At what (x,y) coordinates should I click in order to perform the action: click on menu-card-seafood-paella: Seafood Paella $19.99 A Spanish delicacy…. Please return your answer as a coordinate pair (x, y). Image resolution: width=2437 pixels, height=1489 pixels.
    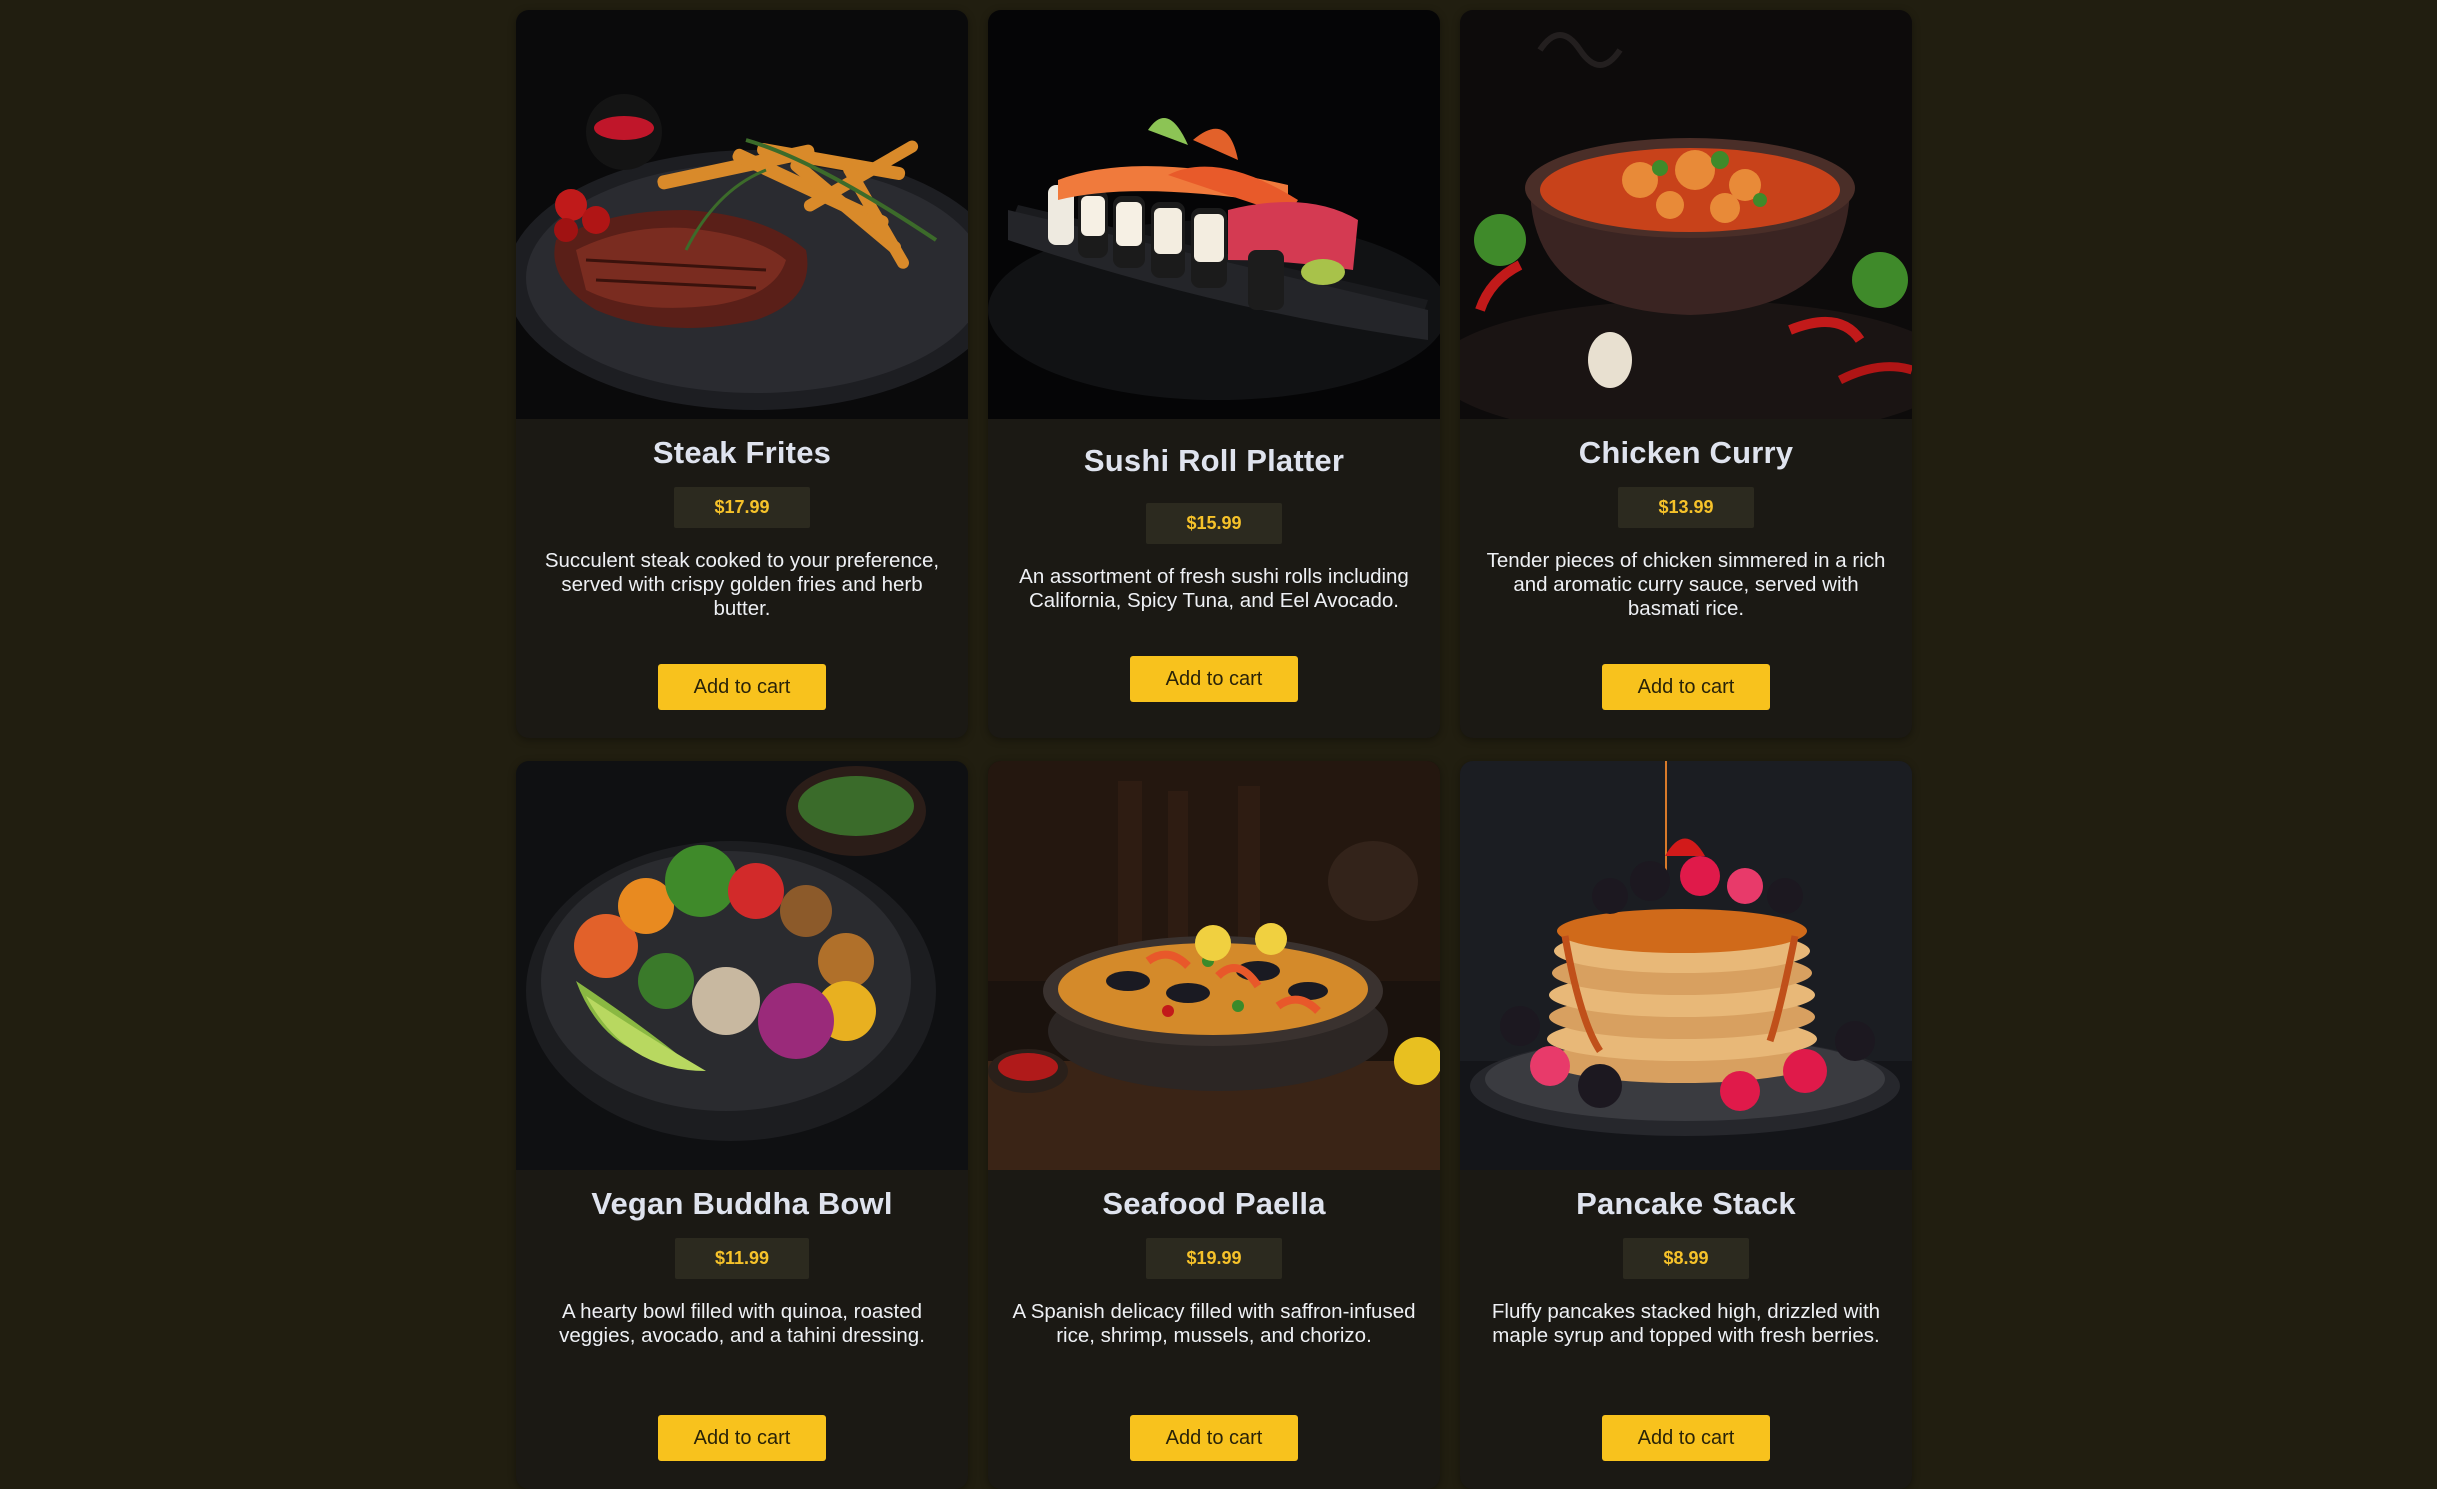
    Looking at the image, I should click on (1214, 1125).